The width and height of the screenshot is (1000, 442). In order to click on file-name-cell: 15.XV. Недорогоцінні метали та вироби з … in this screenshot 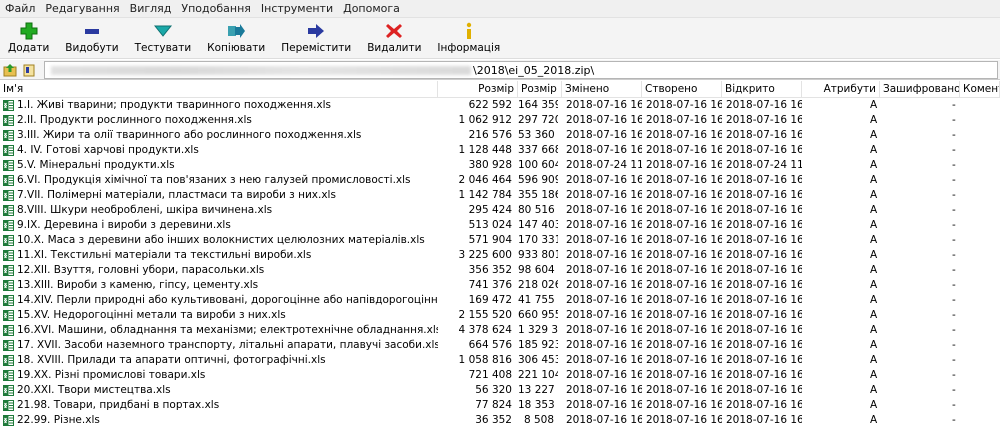, I will do `click(220, 315)`.